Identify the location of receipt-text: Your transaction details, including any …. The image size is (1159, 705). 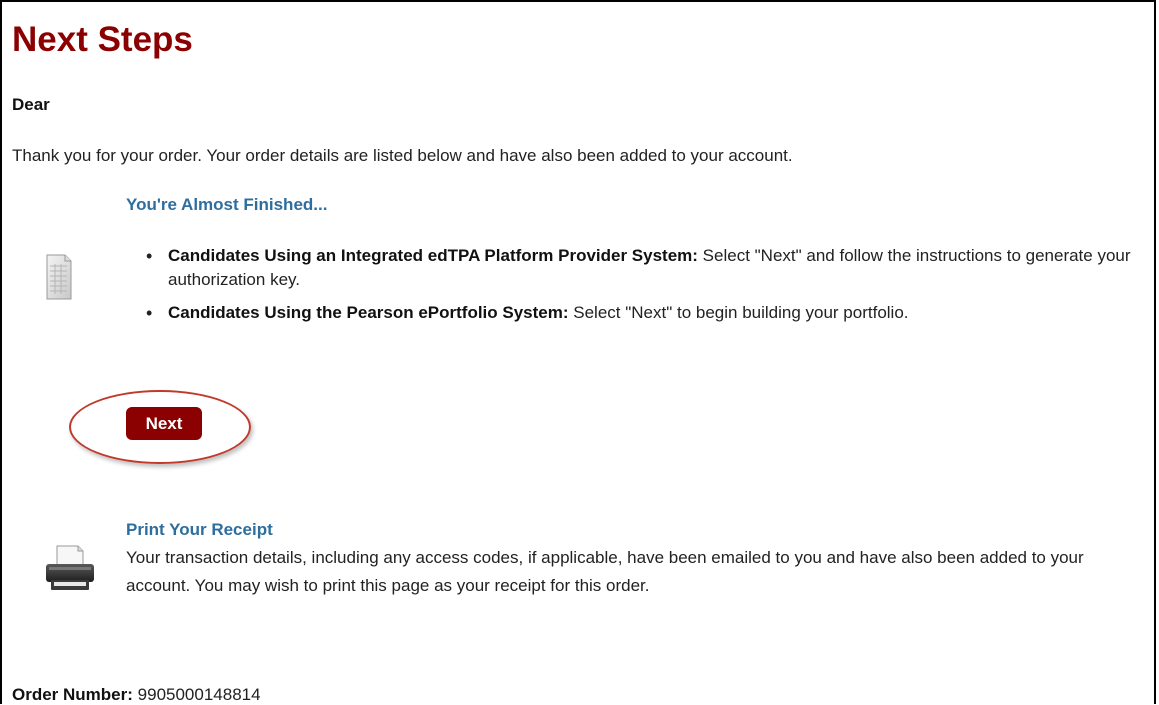
(605, 571).